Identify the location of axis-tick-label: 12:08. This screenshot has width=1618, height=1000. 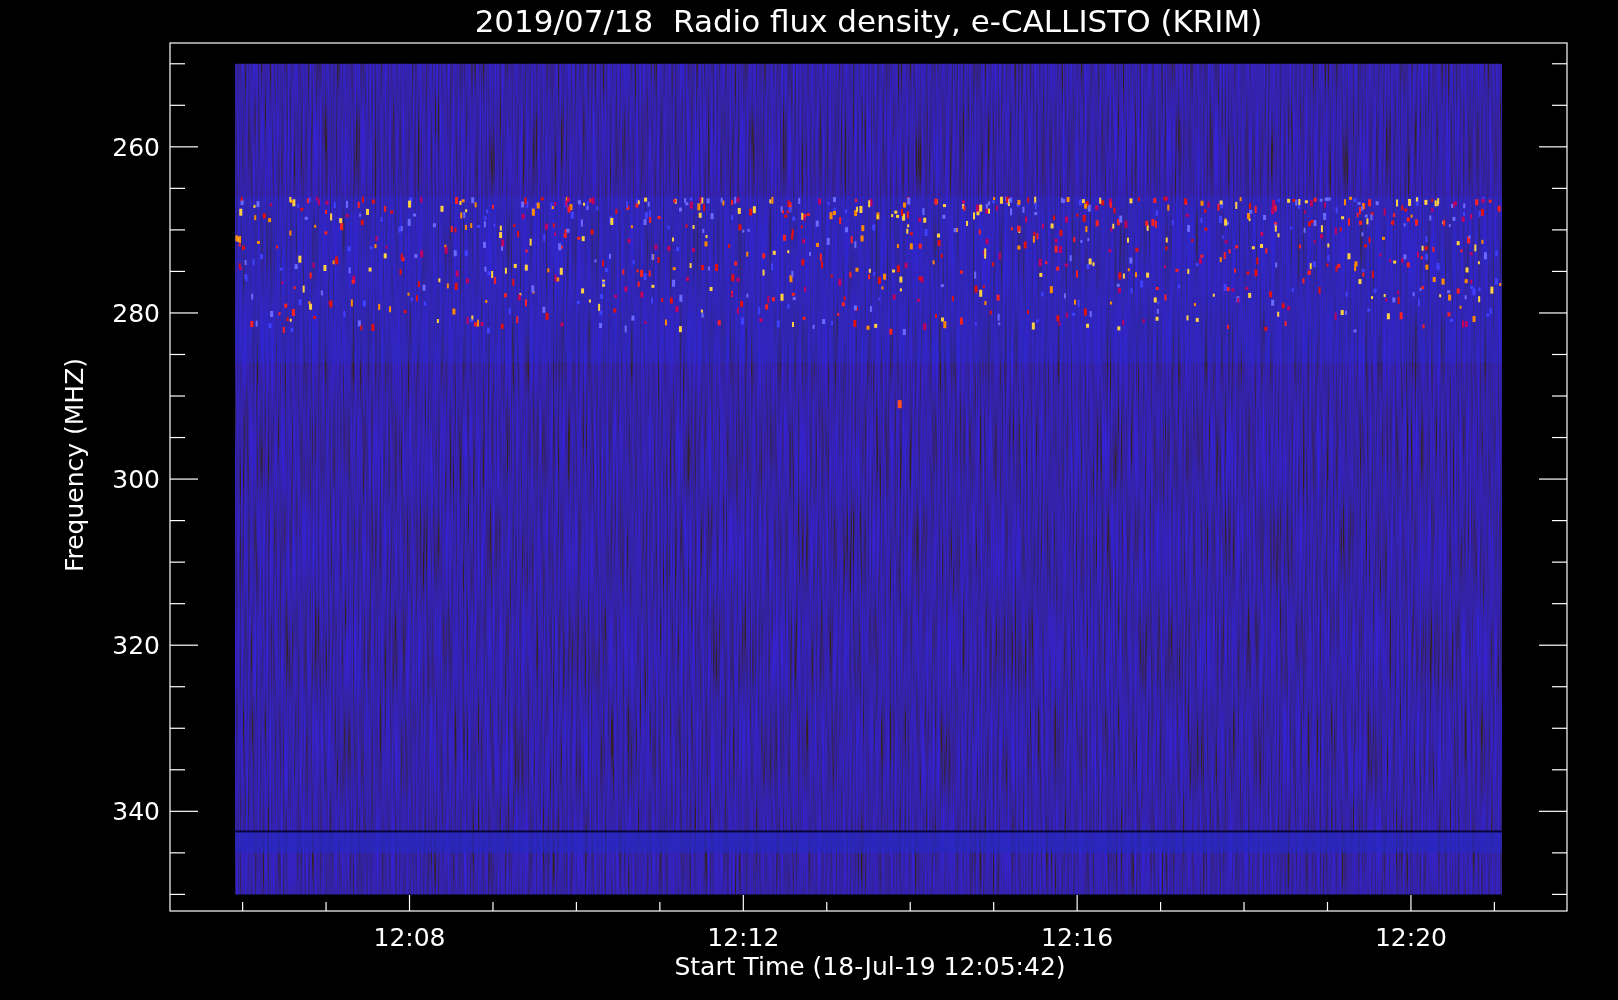
(409, 937).